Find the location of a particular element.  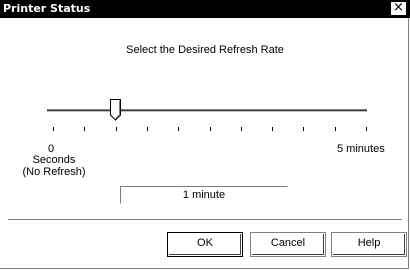

refresh-rate-prompt: Select the Desired Refresh Rate is located at coordinates (205, 50).